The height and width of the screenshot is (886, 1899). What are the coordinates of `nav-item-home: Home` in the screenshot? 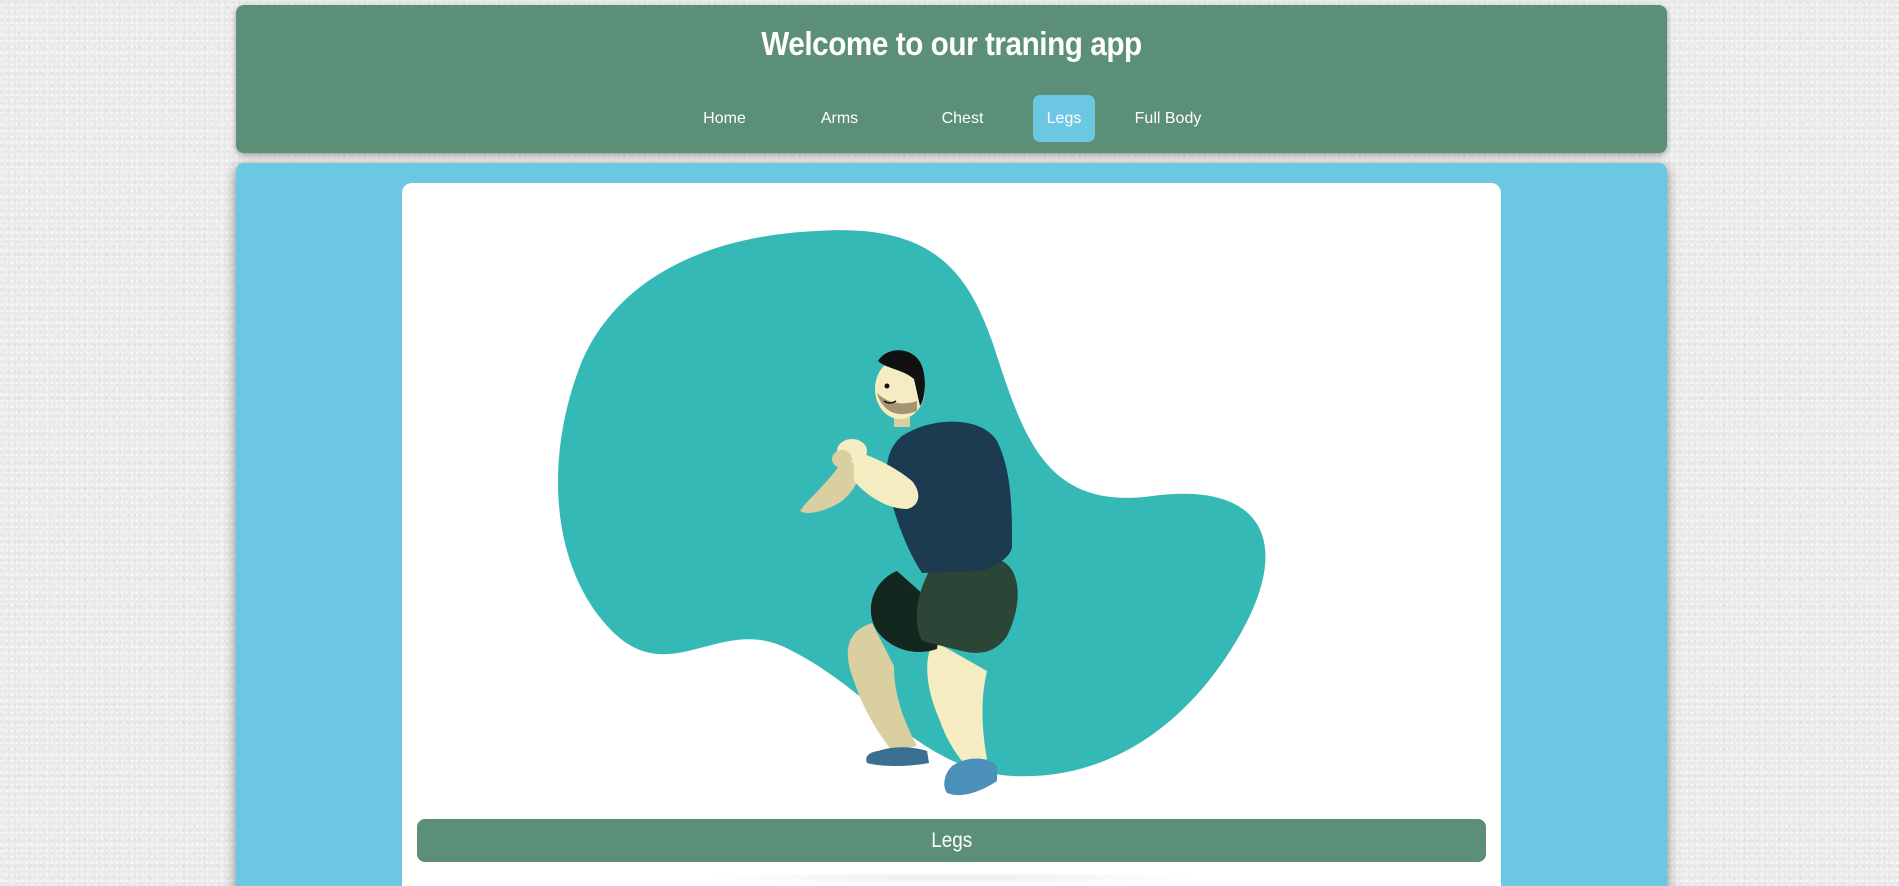 It's located at (724, 118).